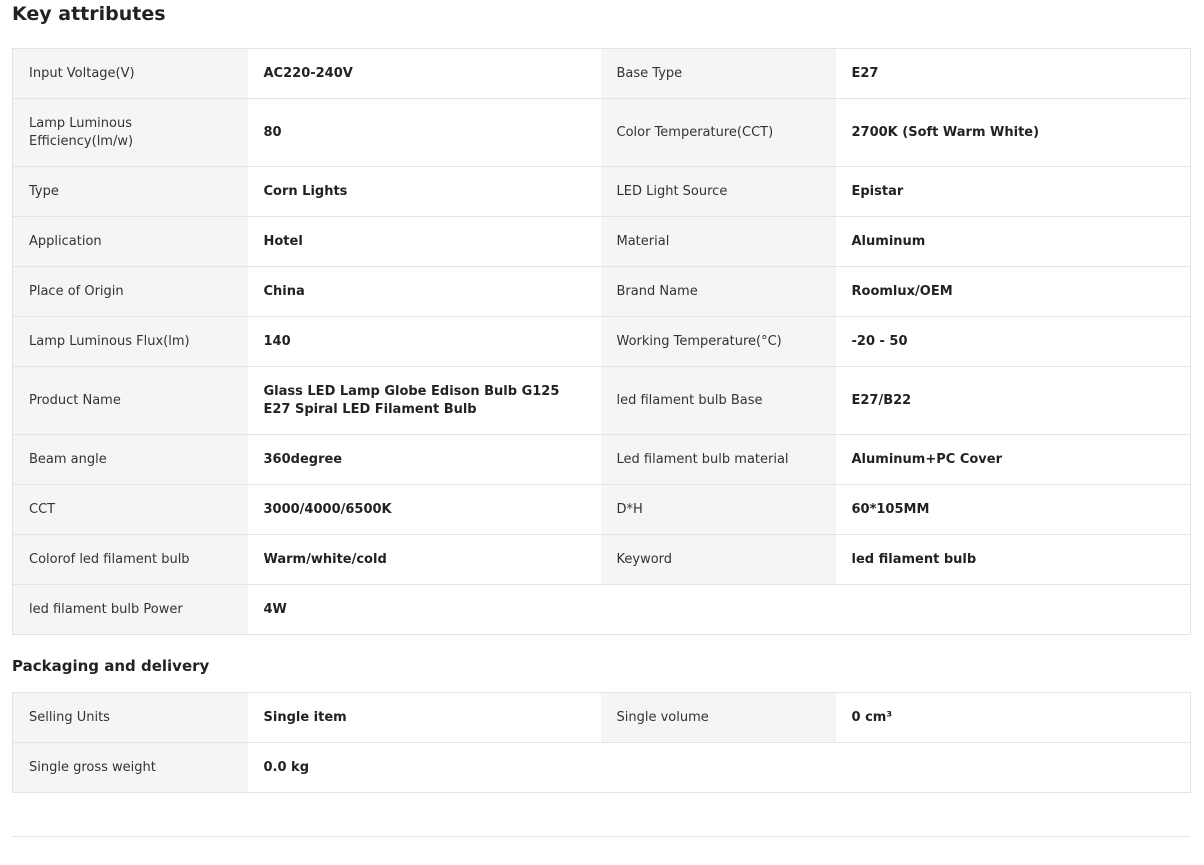 This screenshot has height=865, width=1204. Describe the element at coordinates (718, 509) in the screenshot. I see `attribute-label: D*H` at that location.